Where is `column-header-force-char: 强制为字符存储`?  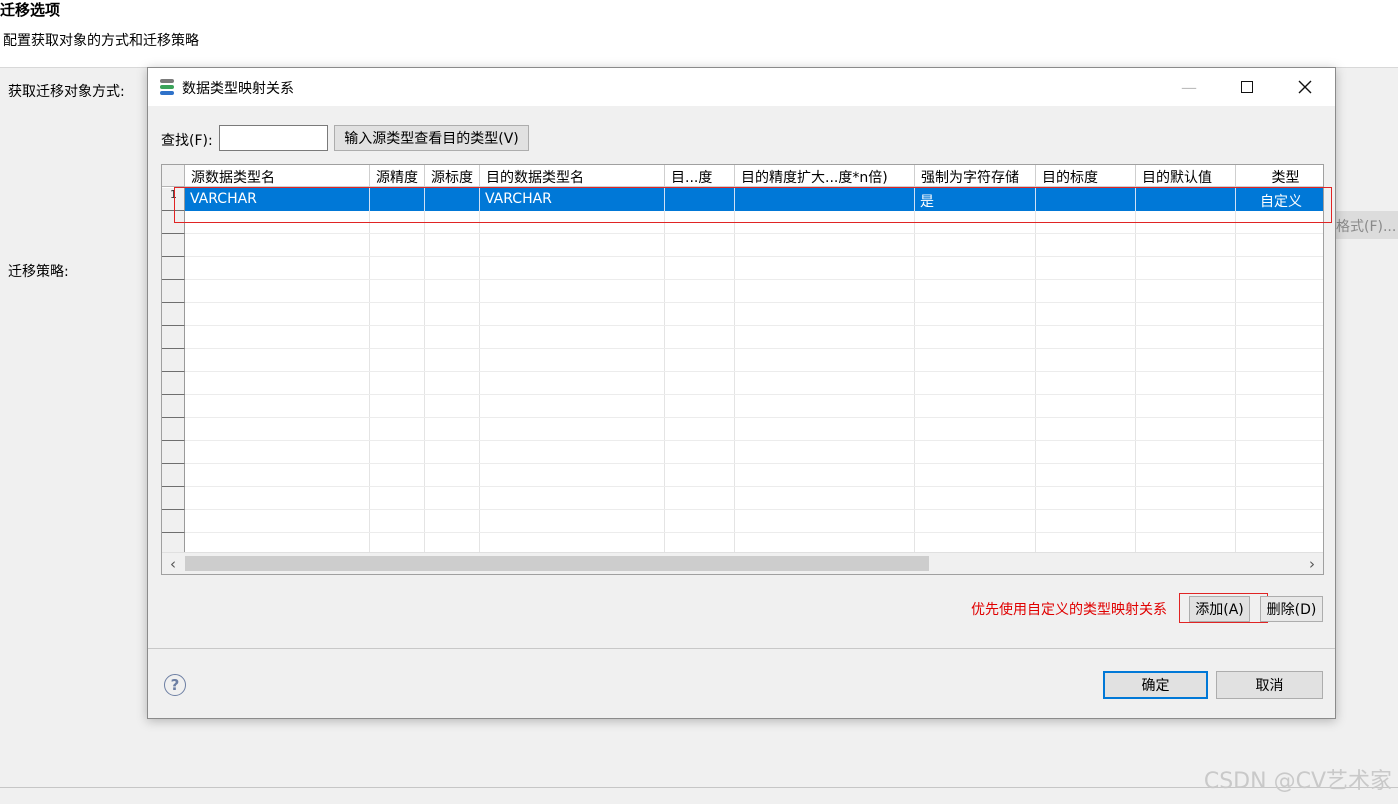
column-header-force-char: 强制为字符存储 is located at coordinates (975, 176).